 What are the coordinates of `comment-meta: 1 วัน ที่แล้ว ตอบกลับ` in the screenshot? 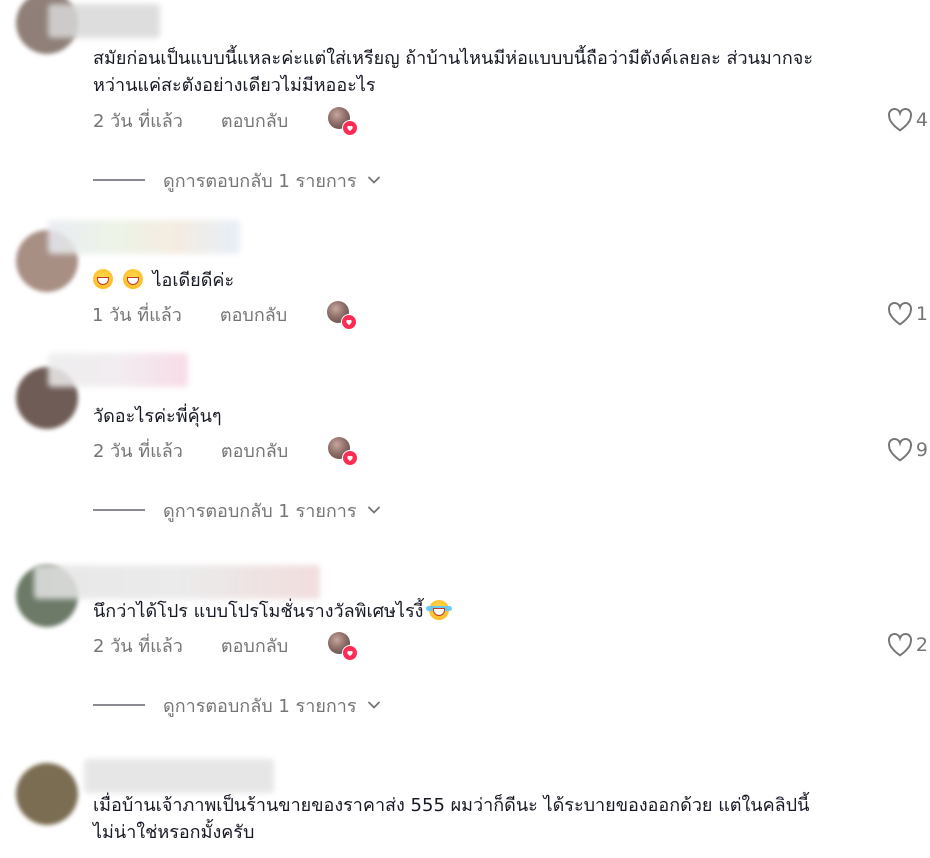 It's located at (225, 315).